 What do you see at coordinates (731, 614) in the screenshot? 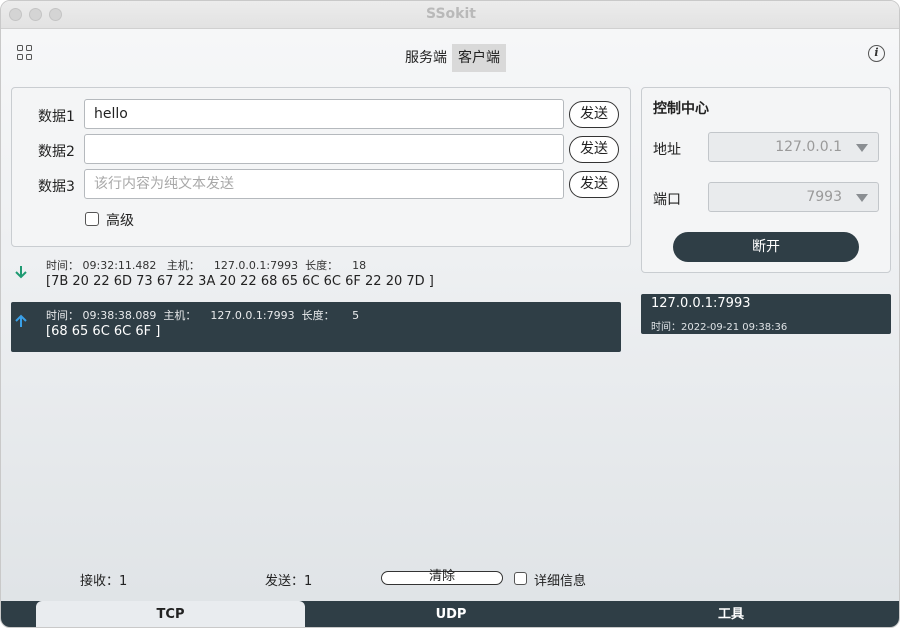
I see `tab-tools: 工具` at bounding box center [731, 614].